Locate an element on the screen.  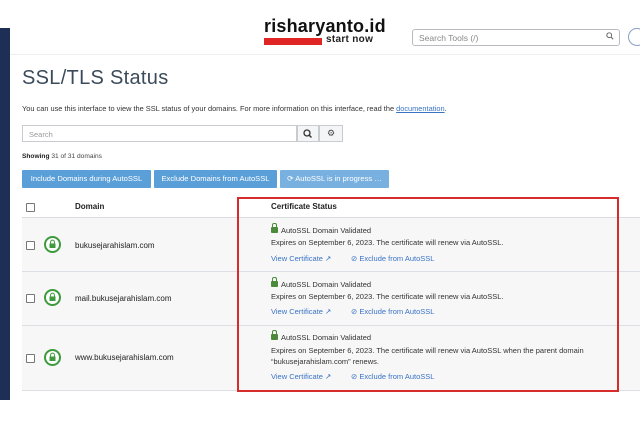
search-tools-input: Search Tools (/) is located at coordinates (516, 37).